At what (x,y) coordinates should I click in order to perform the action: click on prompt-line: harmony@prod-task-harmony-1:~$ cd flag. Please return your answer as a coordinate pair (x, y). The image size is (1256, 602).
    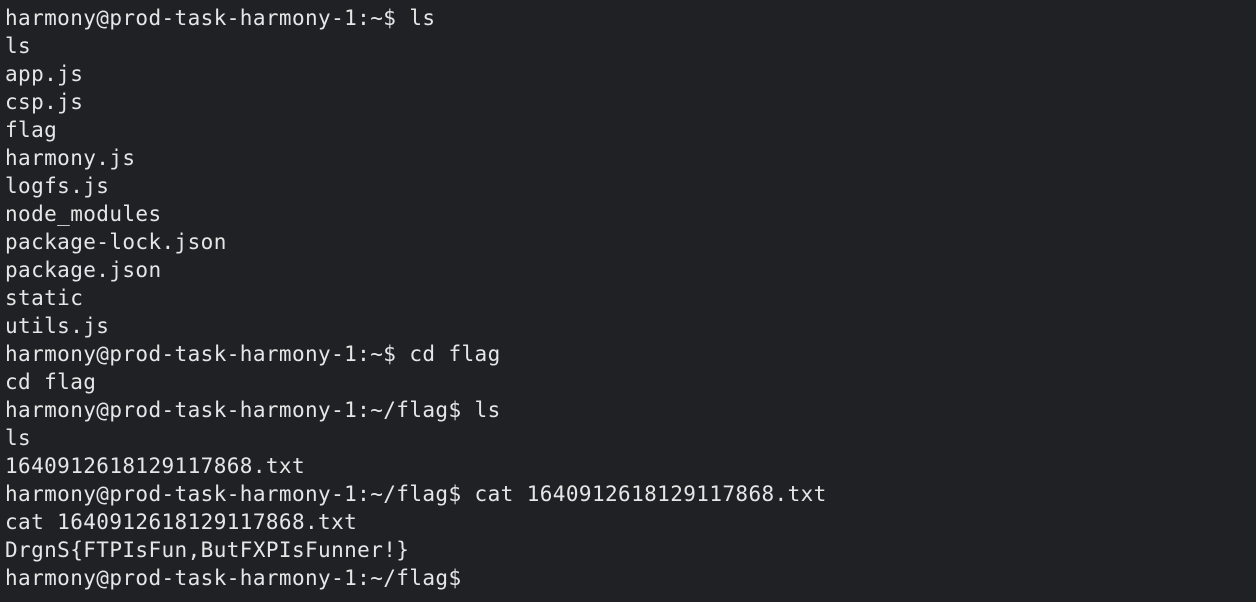
    Looking at the image, I should click on (253, 354).